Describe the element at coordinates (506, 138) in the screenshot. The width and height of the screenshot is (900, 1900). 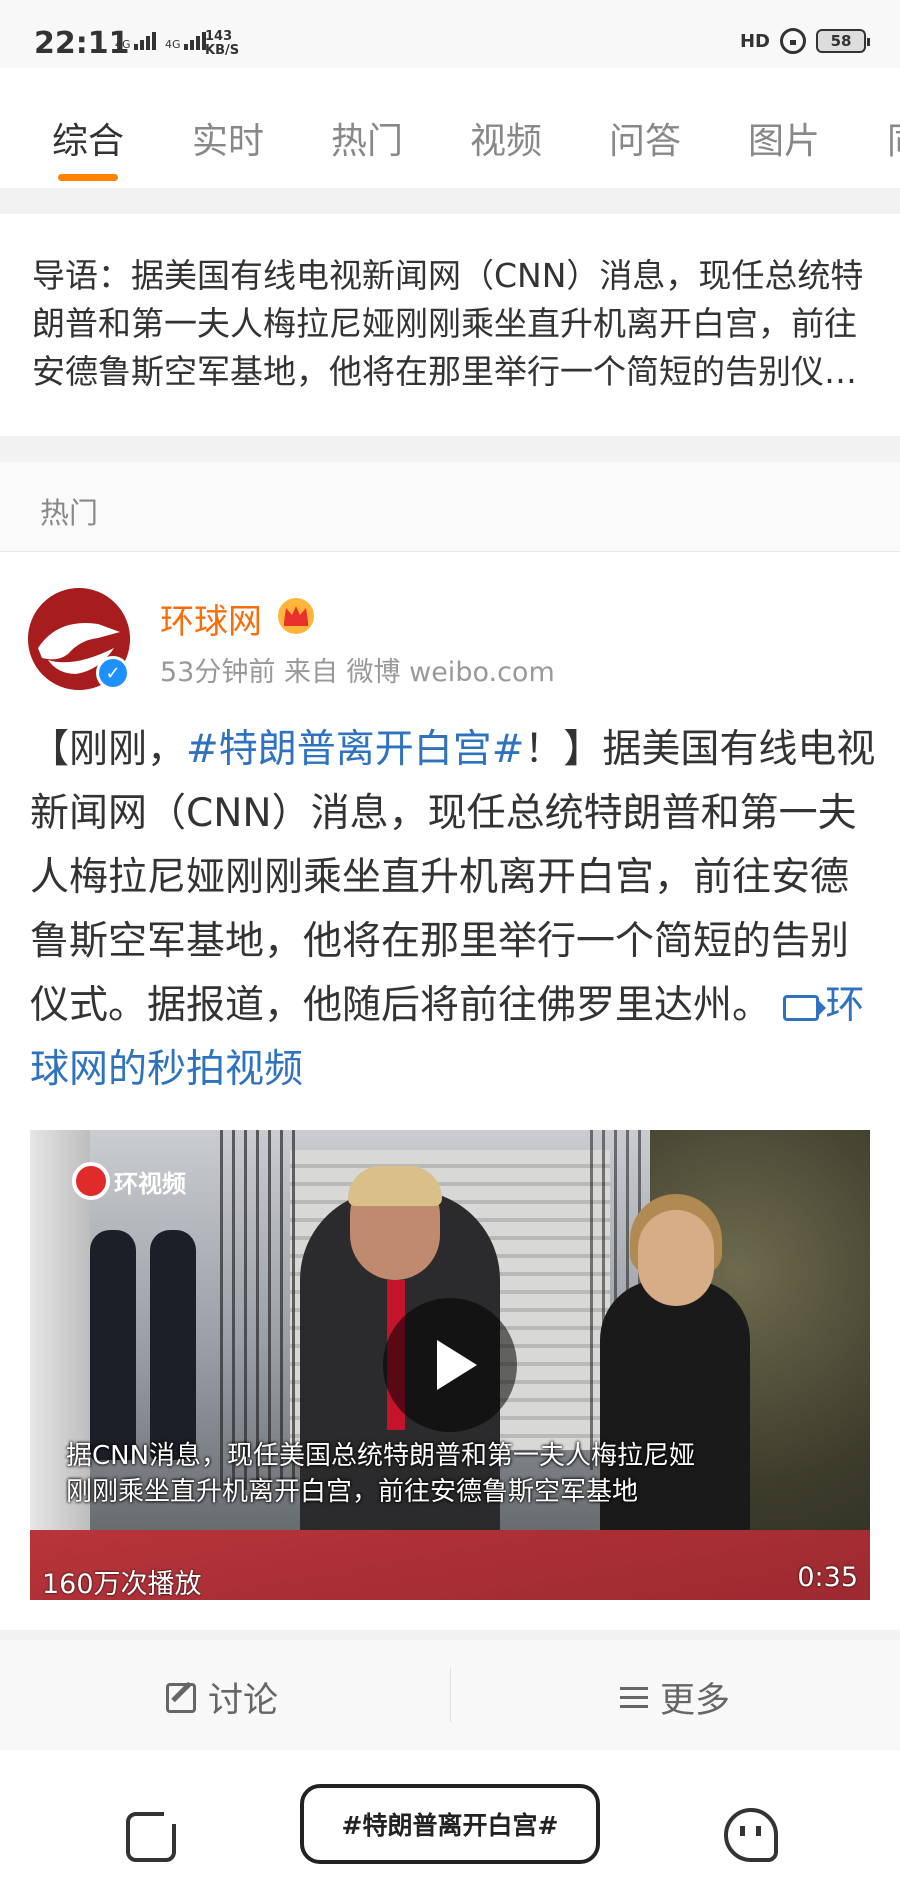
I see `tab-video: 视频` at that location.